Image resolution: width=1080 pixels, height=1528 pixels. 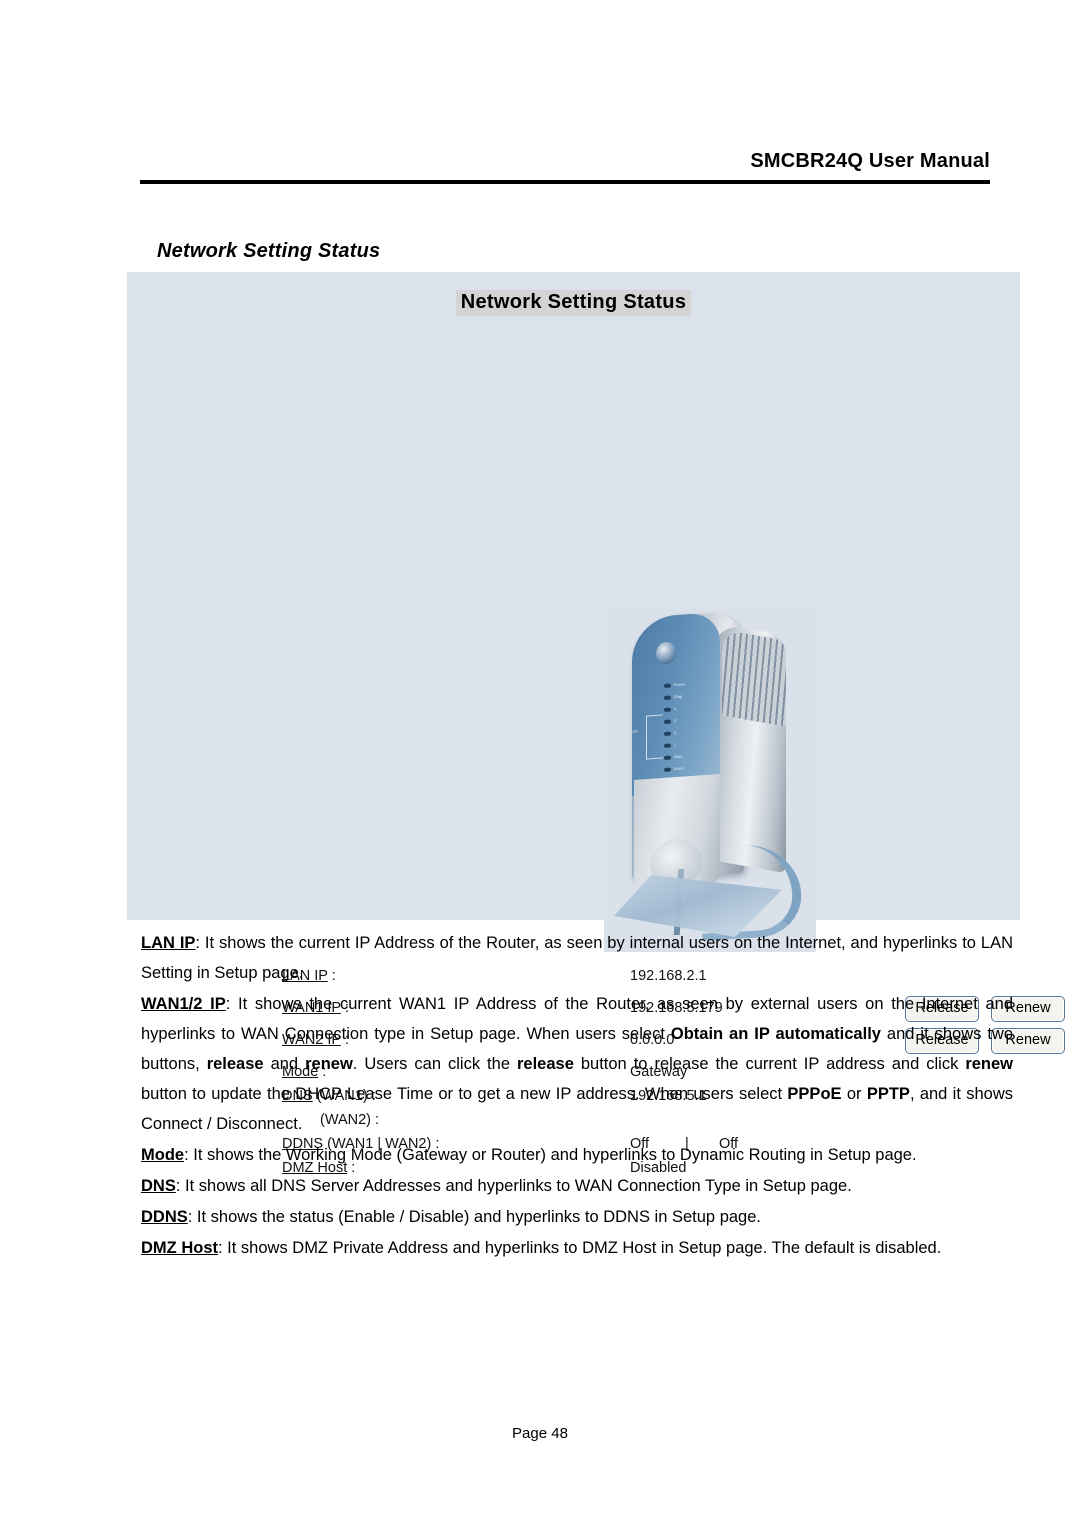 What do you see at coordinates (888, 1094) in the screenshot?
I see `wan-ip-bold-7: PPTP` at bounding box center [888, 1094].